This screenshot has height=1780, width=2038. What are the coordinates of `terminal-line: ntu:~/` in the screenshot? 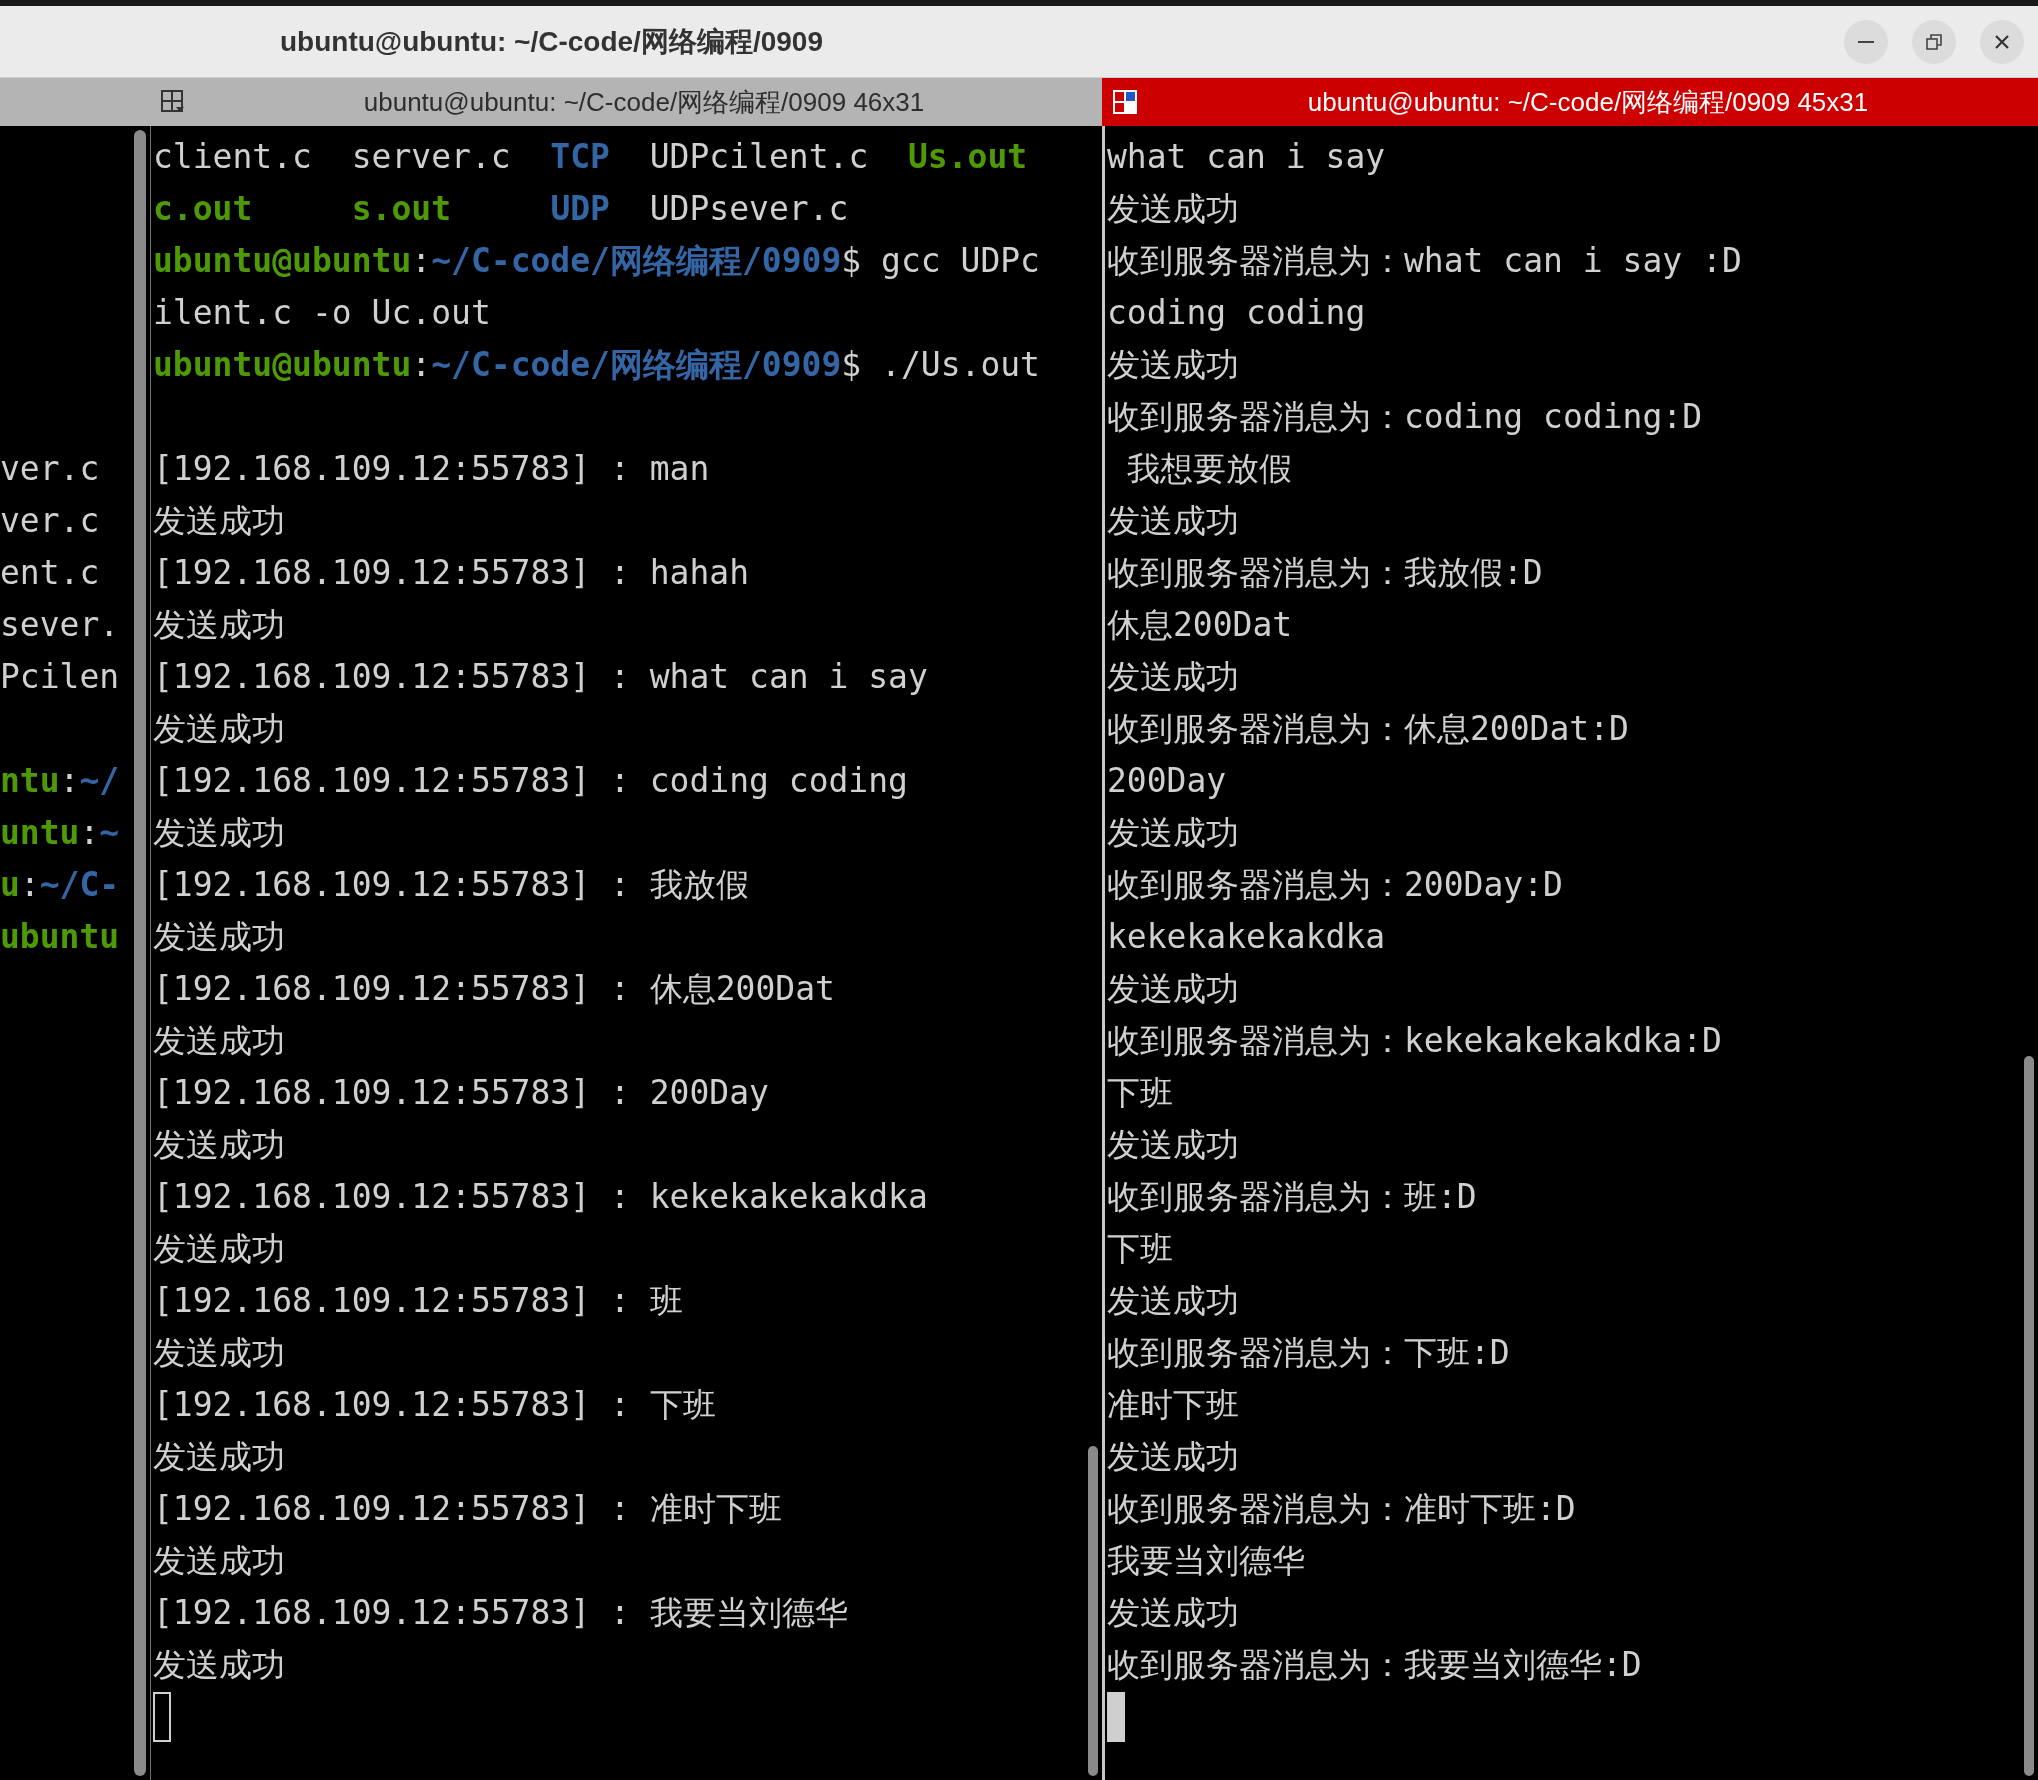 It's located at (60, 781).